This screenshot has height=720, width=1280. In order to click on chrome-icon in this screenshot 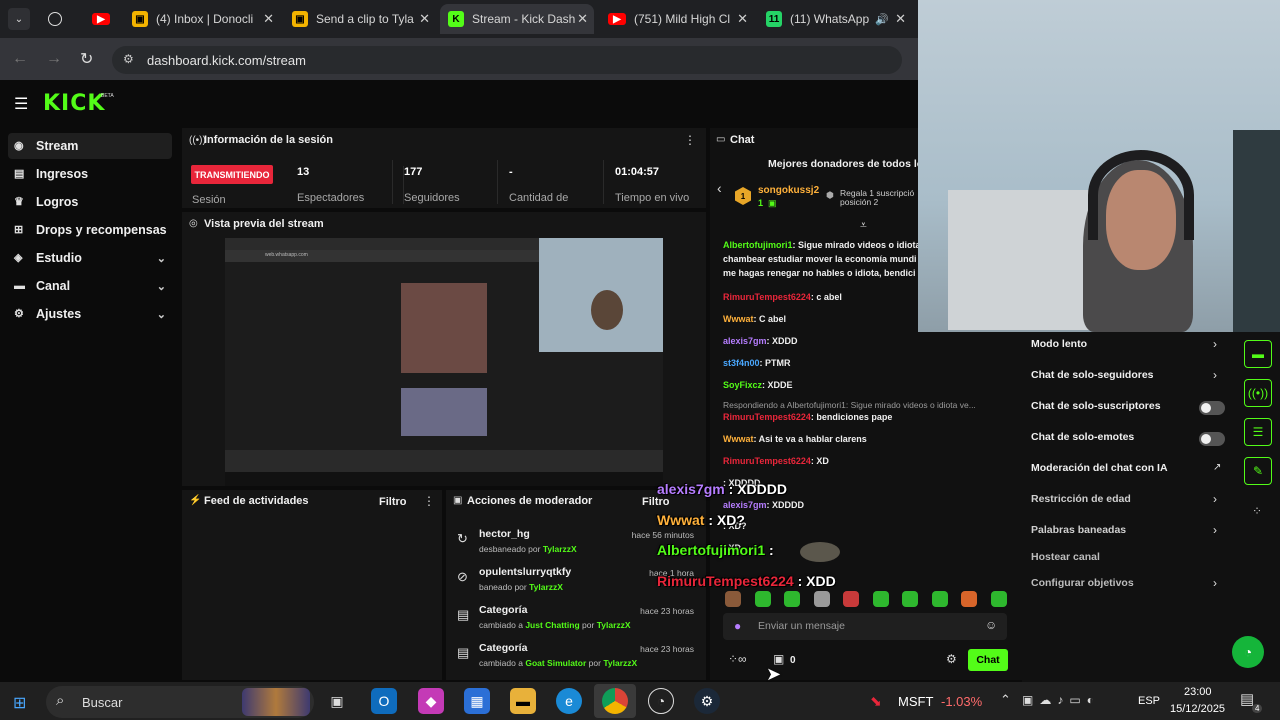, I will do `click(615, 701)`.